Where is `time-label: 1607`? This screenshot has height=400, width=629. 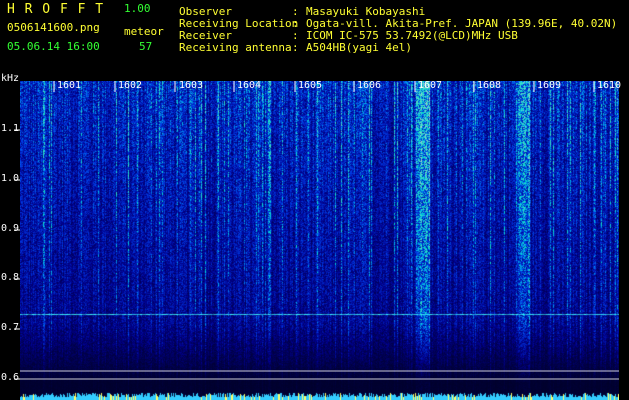 time-label: 1607 is located at coordinates (430, 85).